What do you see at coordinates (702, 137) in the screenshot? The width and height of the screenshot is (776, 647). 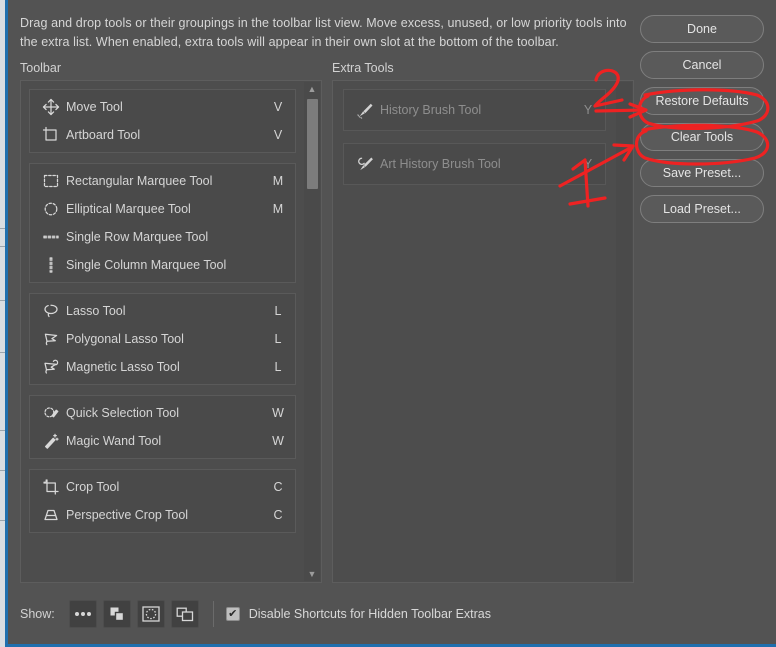 I see `clear-tools-button: Clear Tools` at bounding box center [702, 137].